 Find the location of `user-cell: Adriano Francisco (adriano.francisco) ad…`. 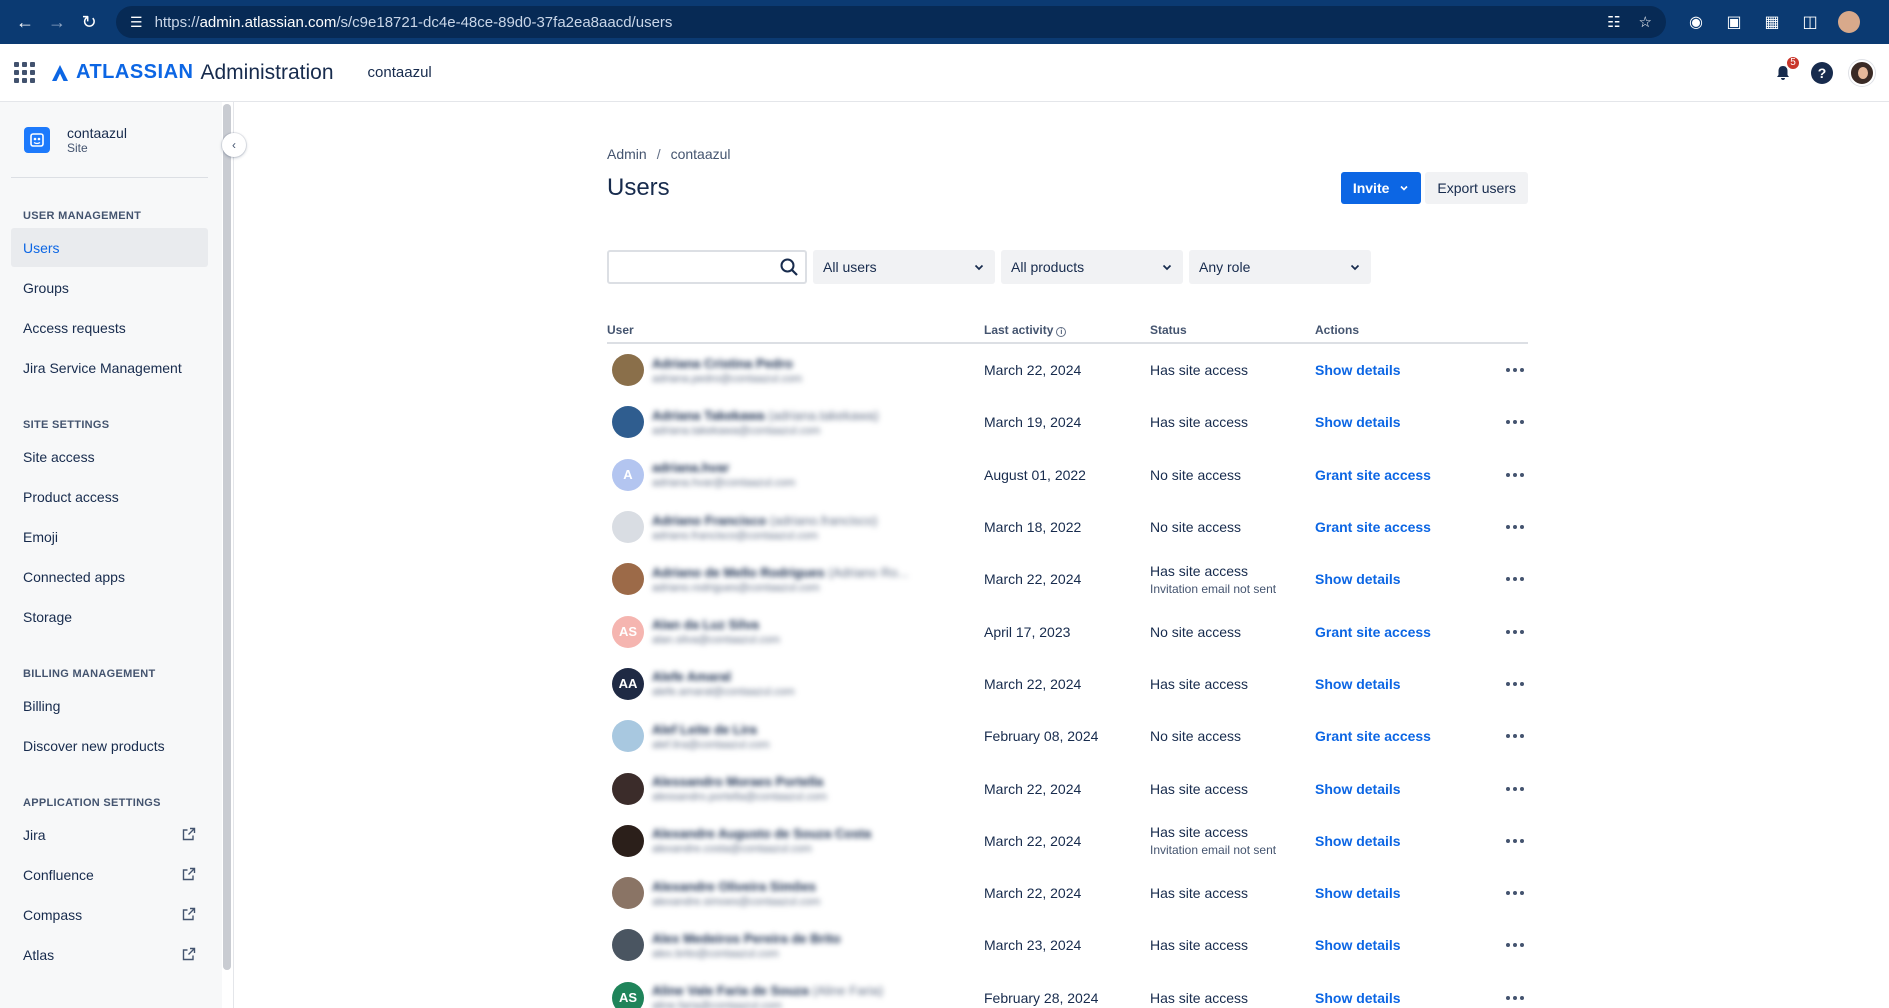

user-cell: Adriano Francisco (adriano.francisco) ad… is located at coordinates (795, 527).